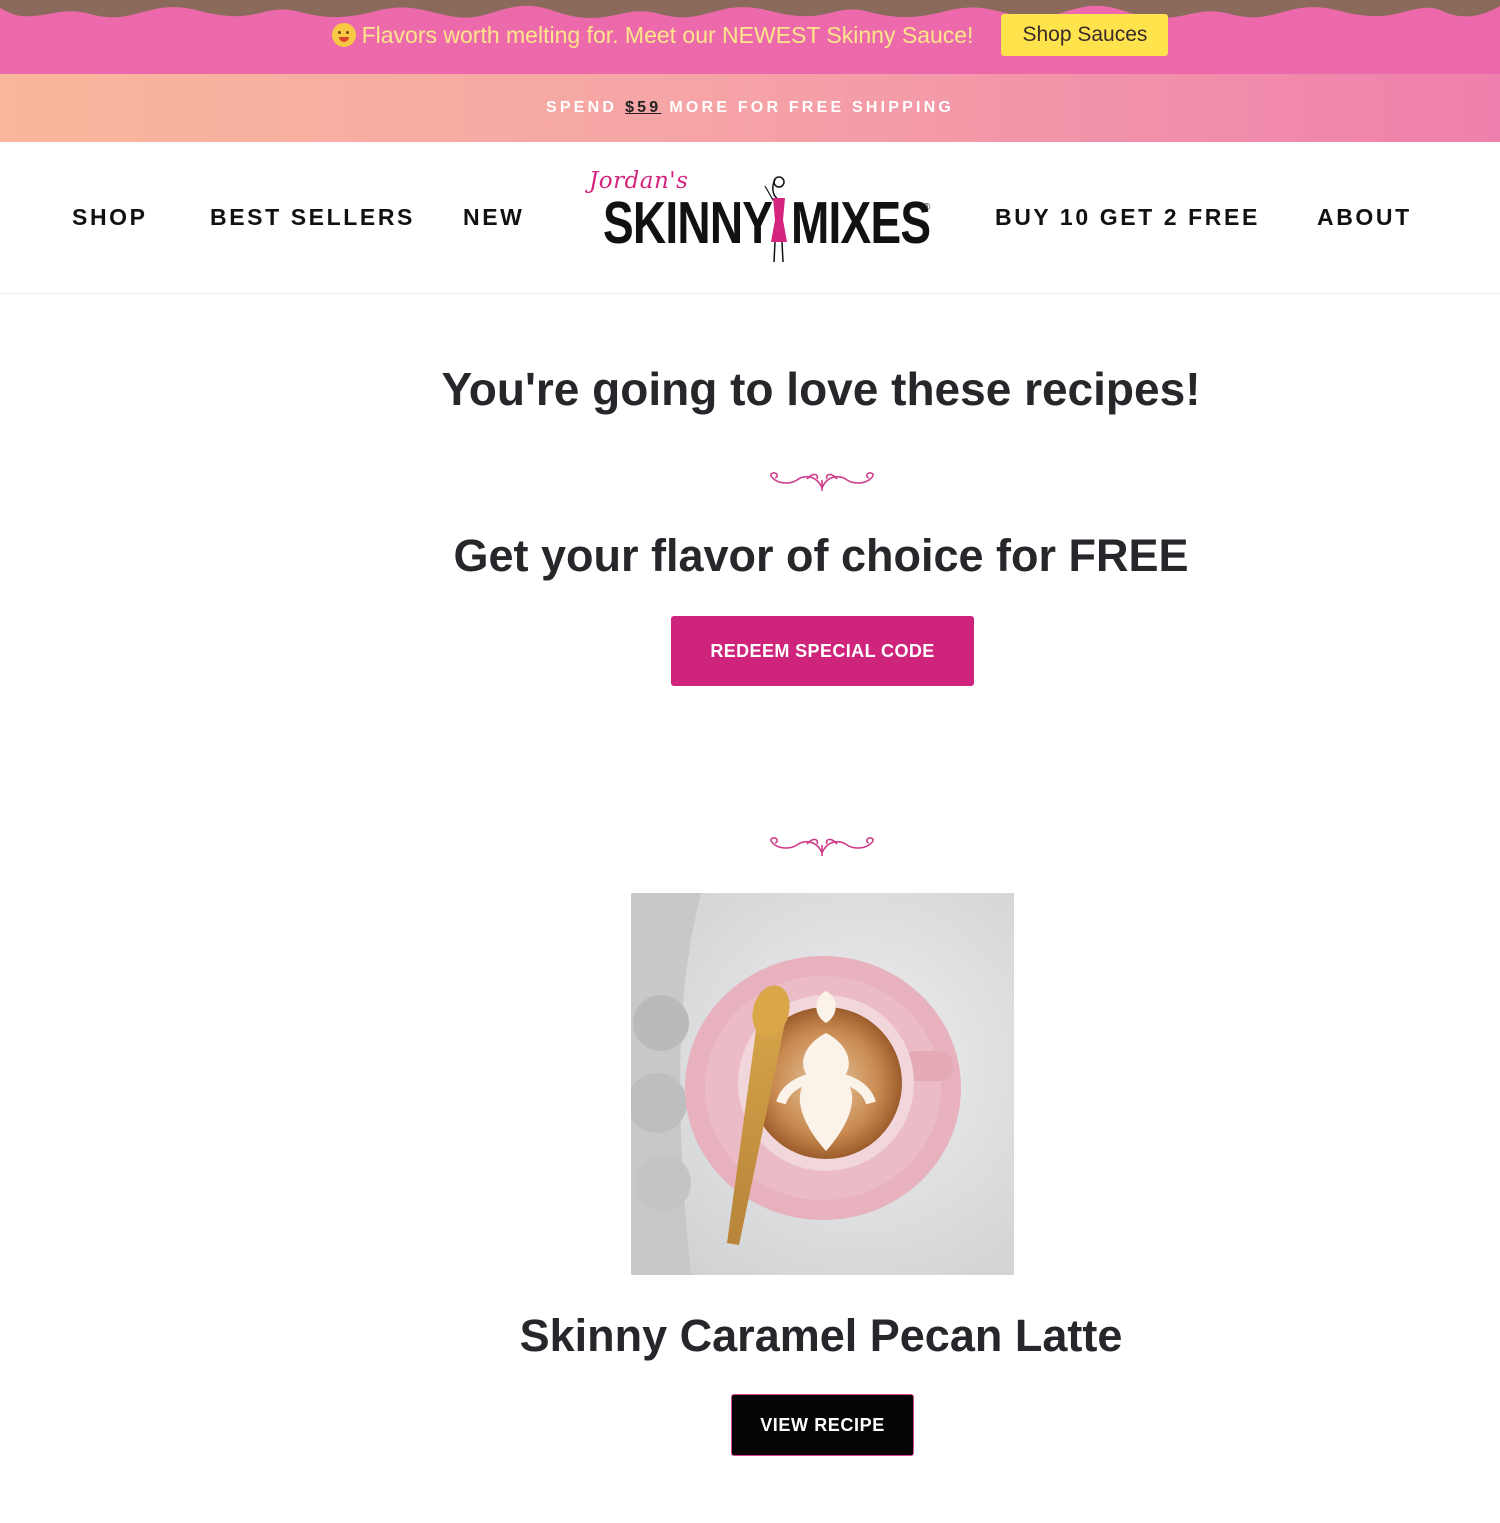 The height and width of the screenshot is (1523, 1500). I want to click on nav-buy-10-get-2-free: BUY 10 GET 2 FREE, so click(1127, 217).